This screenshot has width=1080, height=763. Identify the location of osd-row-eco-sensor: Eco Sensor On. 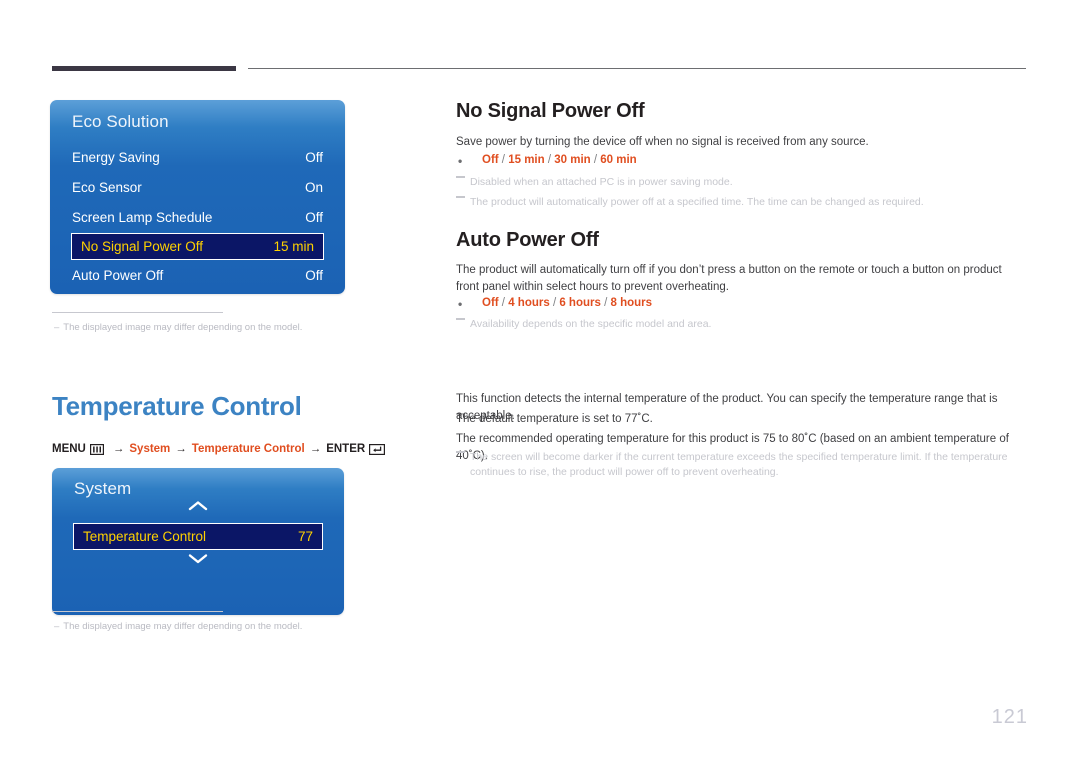
(197, 187).